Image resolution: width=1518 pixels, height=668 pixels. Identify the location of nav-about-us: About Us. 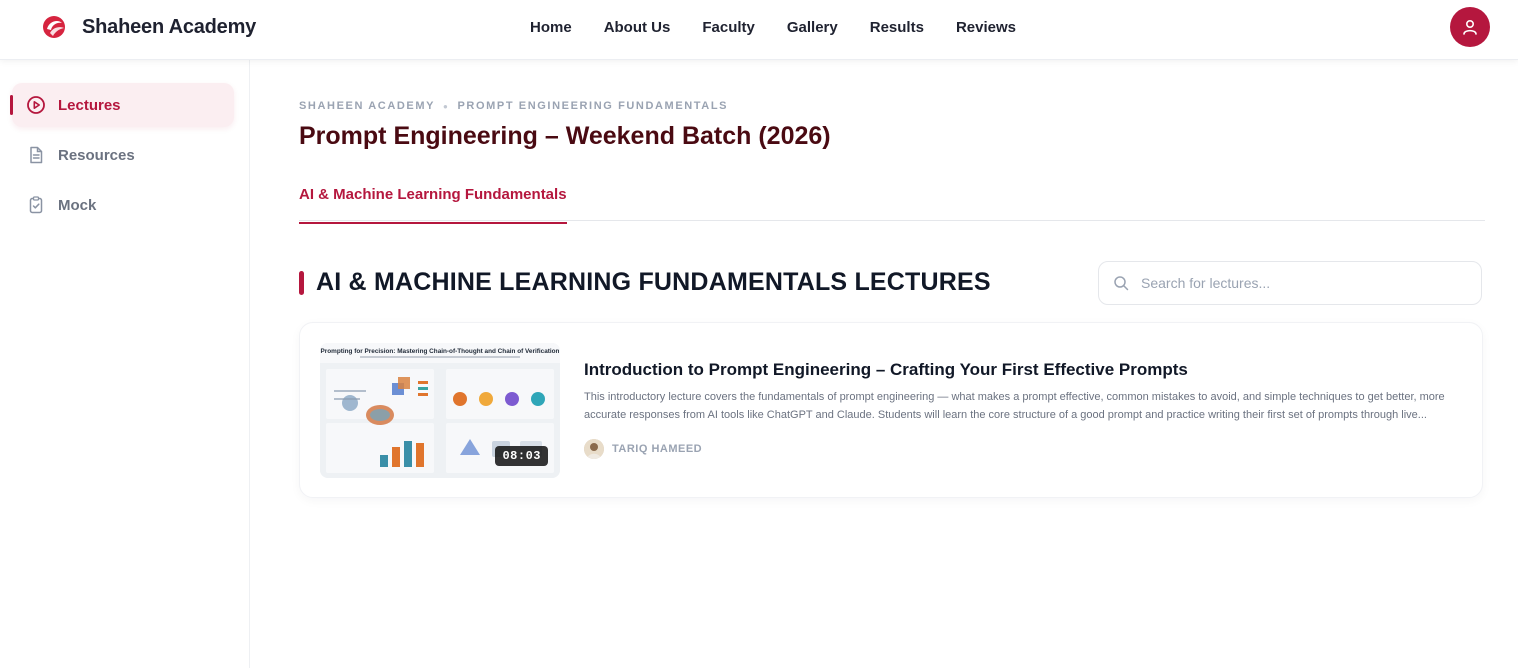
(637, 27).